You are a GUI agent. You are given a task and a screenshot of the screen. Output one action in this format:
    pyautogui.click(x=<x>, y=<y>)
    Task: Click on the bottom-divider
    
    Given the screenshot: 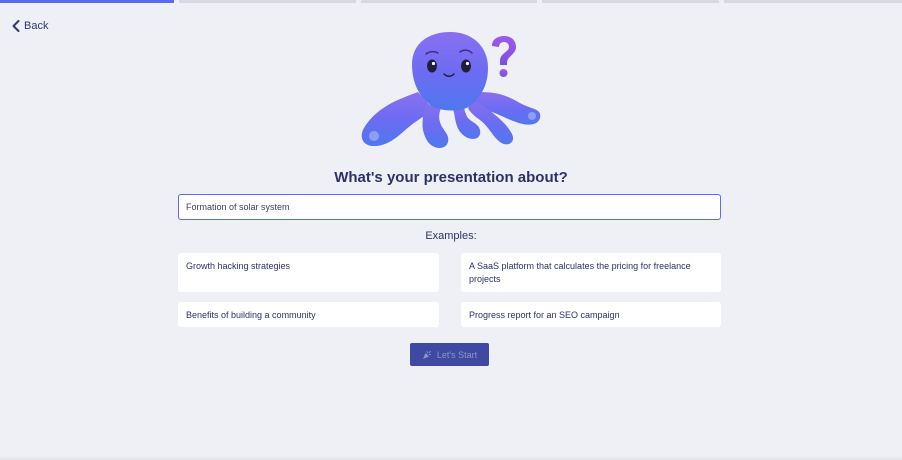 What is the action you would take?
    pyautogui.click(x=451, y=458)
    